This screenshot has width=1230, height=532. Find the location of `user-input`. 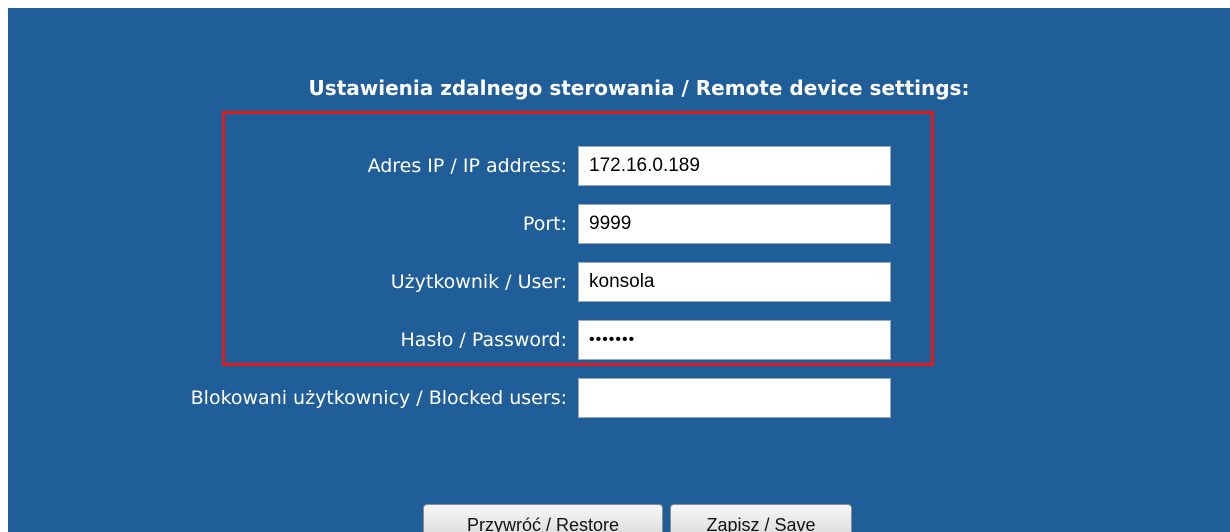

user-input is located at coordinates (734, 282).